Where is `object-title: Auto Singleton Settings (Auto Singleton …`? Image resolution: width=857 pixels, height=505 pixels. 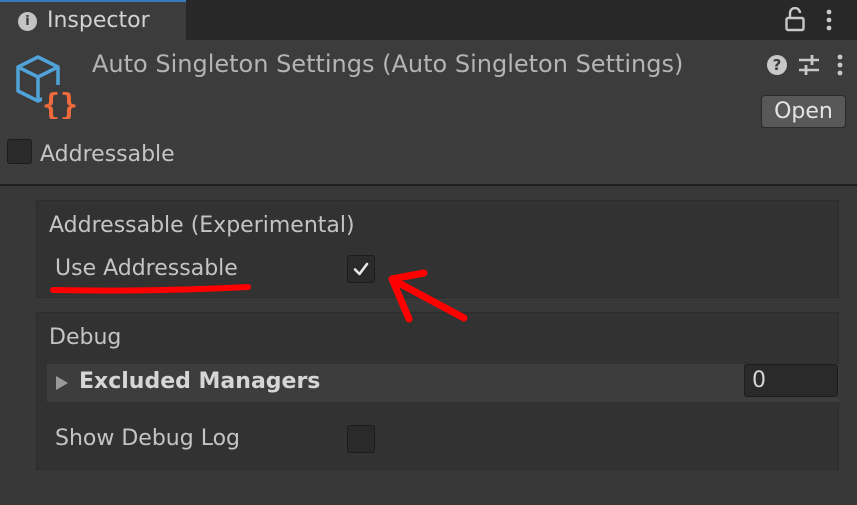 object-title: Auto Singleton Settings (Auto Singleton … is located at coordinates (388, 64).